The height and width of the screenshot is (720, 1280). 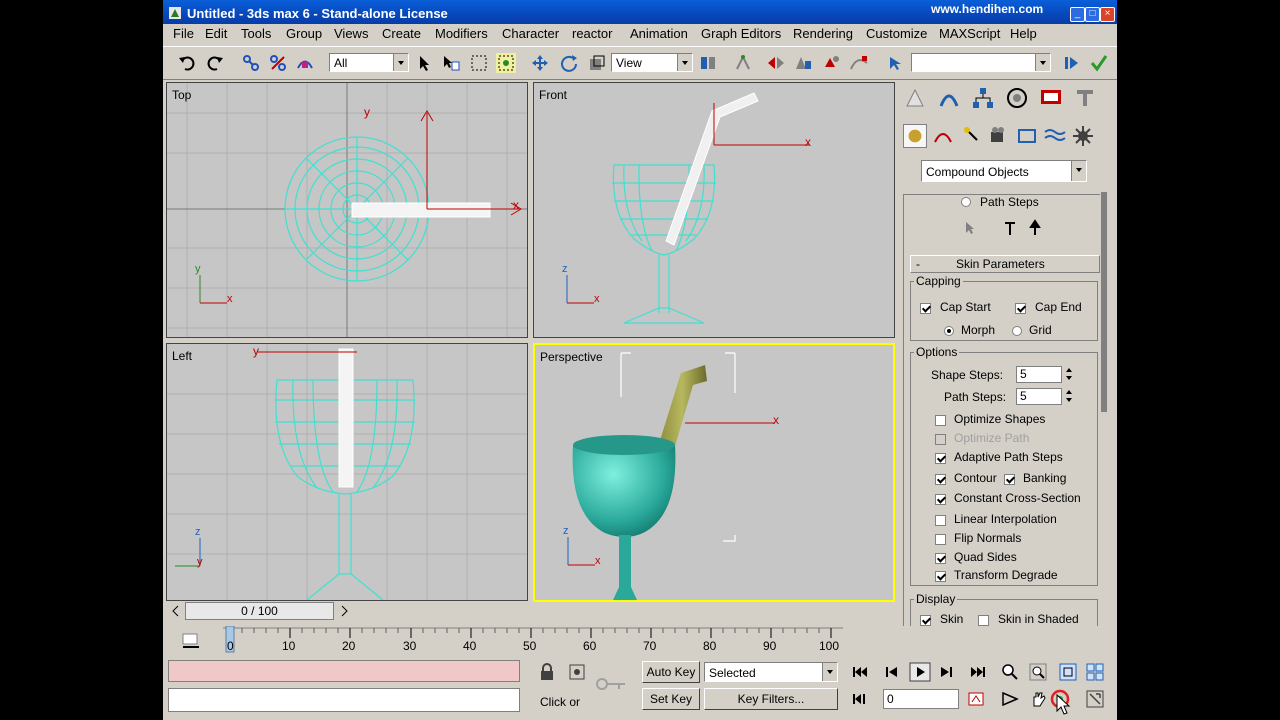 What do you see at coordinates (612, 684) in the screenshot?
I see `key-icon` at bounding box center [612, 684].